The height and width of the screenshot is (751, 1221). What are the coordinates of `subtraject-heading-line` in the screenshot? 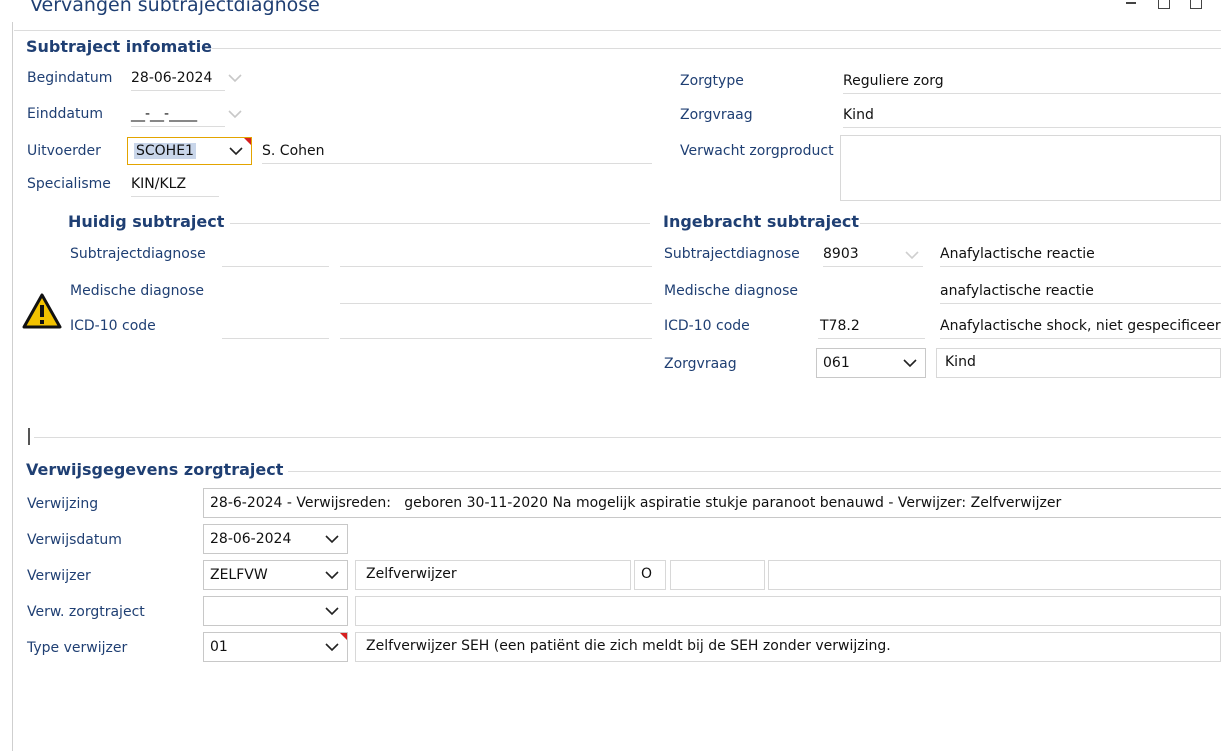 It's located at (716, 48).